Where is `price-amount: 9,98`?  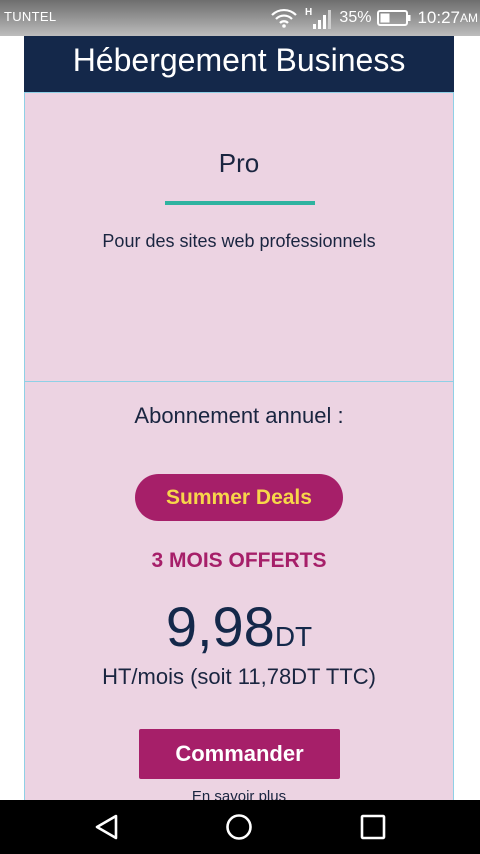 price-amount: 9,98 is located at coordinates (220, 626).